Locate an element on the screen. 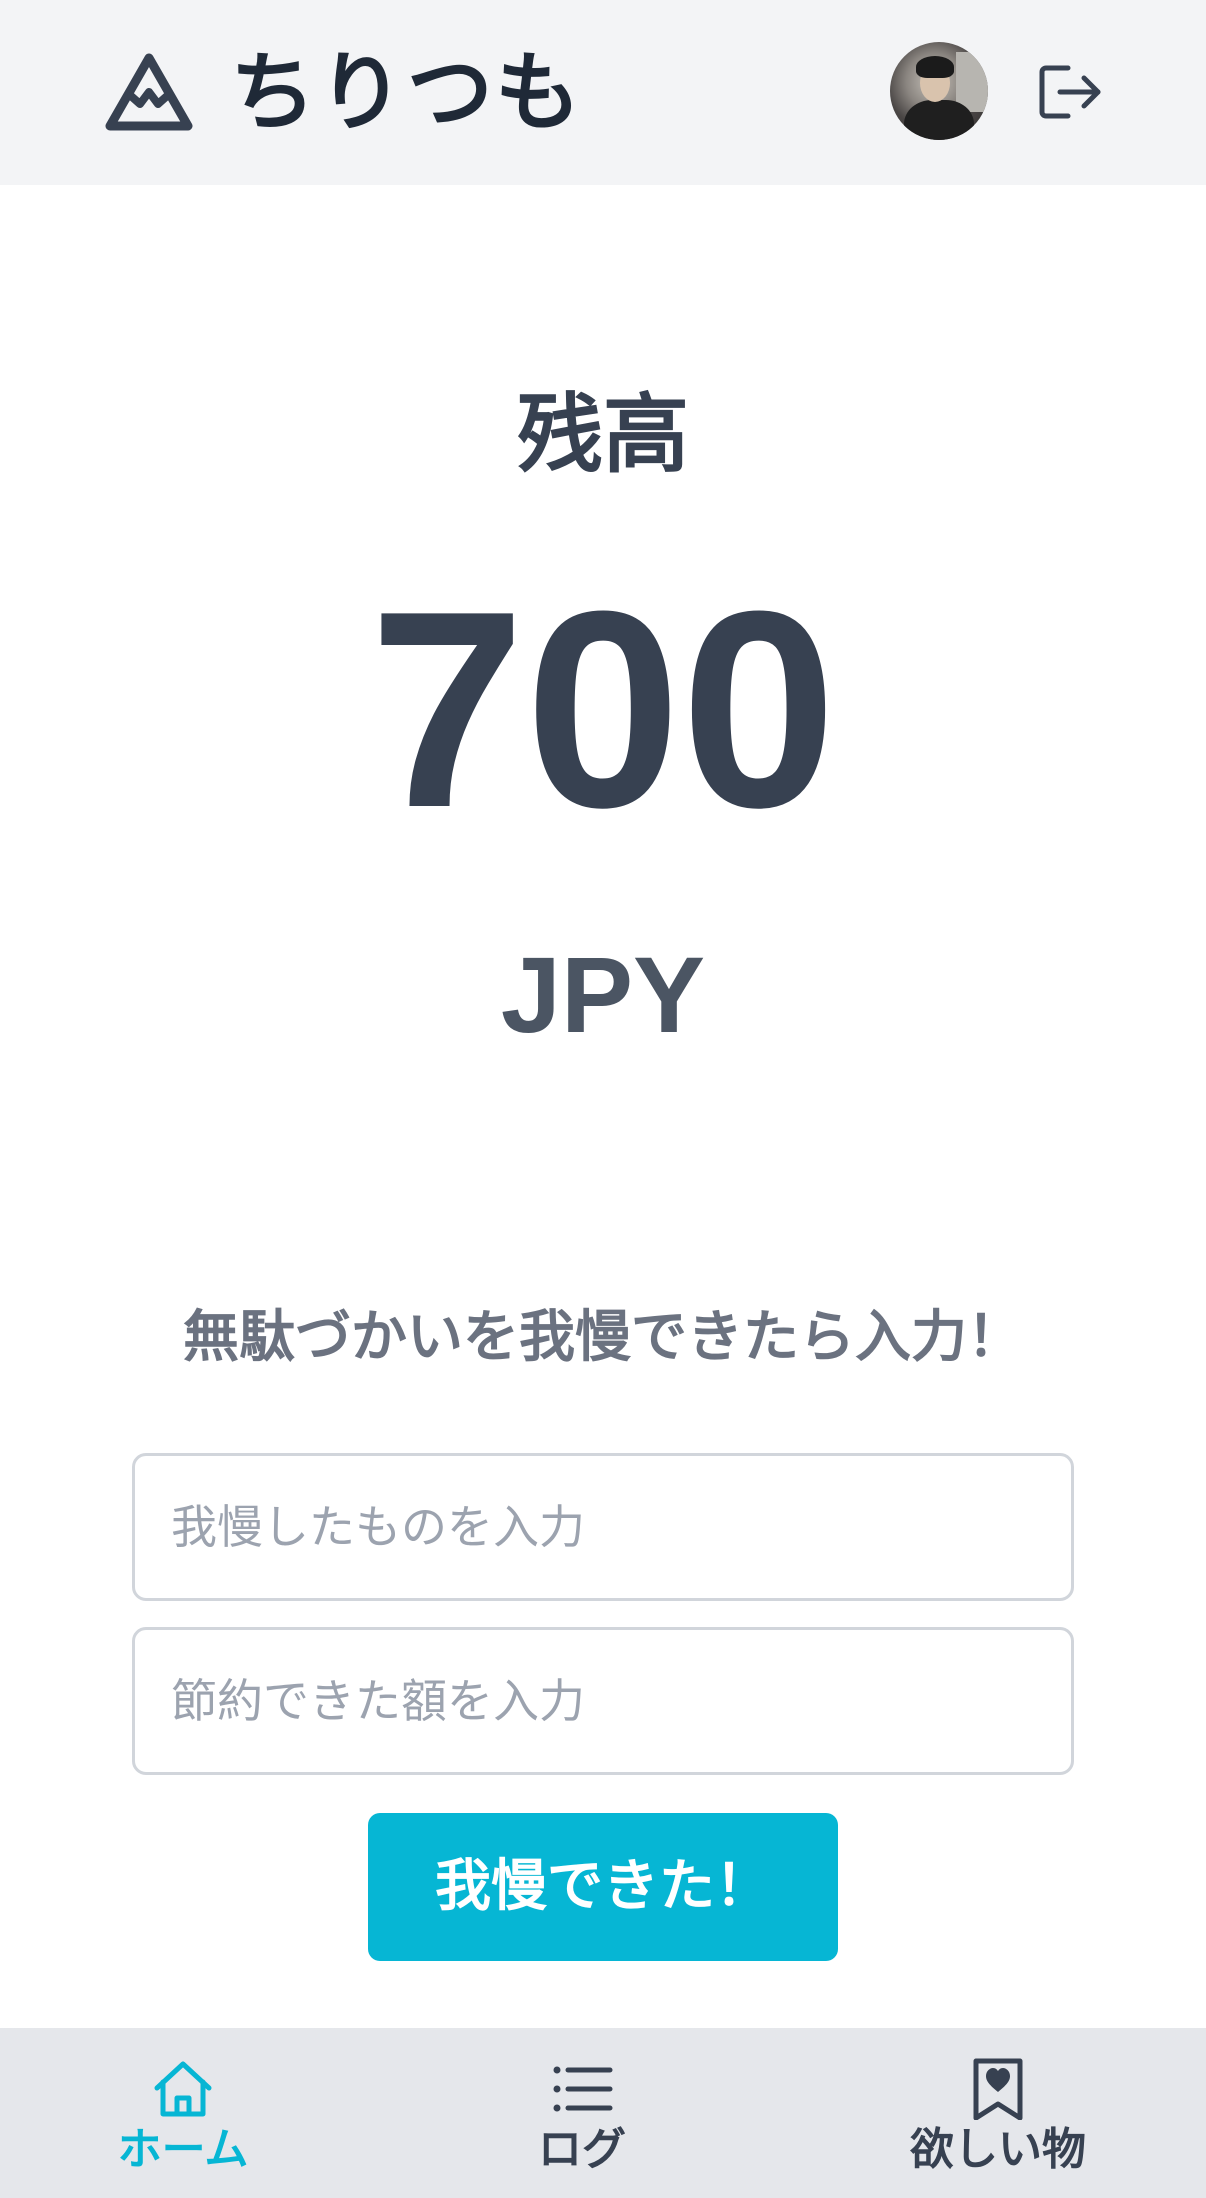 The height and width of the screenshot is (2198, 1206). submit-button: 我慢できた！ is located at coordinates (603, 1887).